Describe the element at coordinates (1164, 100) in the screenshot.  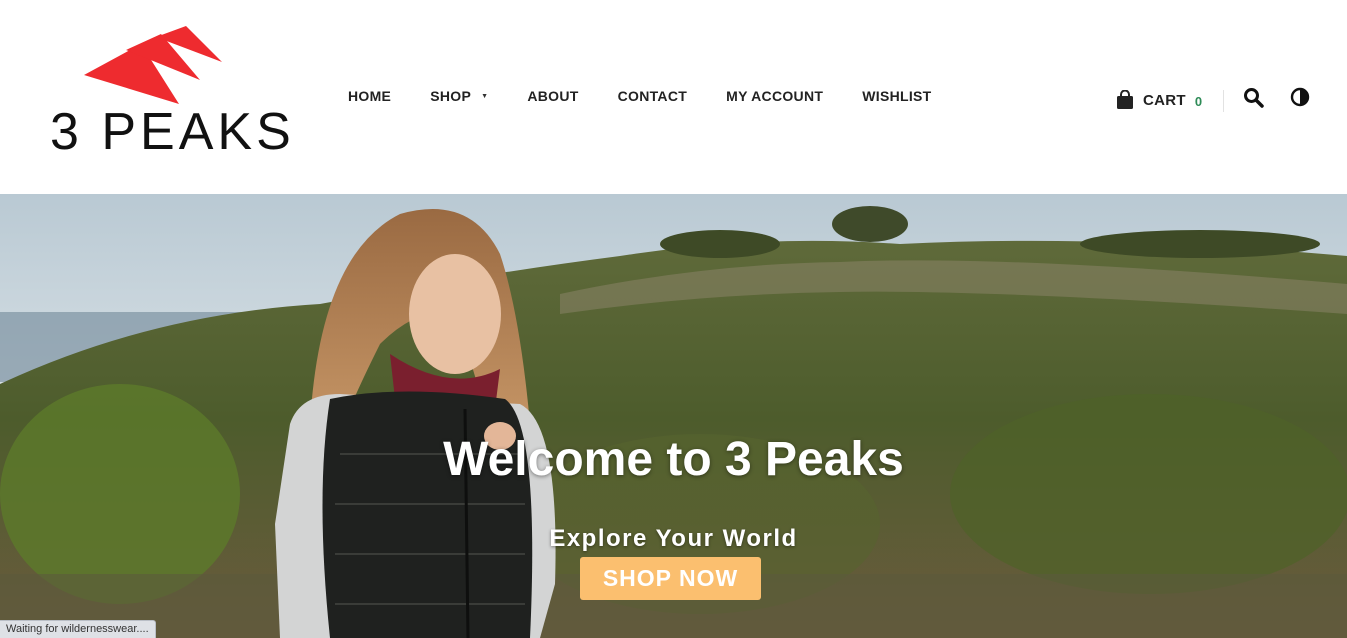
I see `cart-label: CART` at that location.